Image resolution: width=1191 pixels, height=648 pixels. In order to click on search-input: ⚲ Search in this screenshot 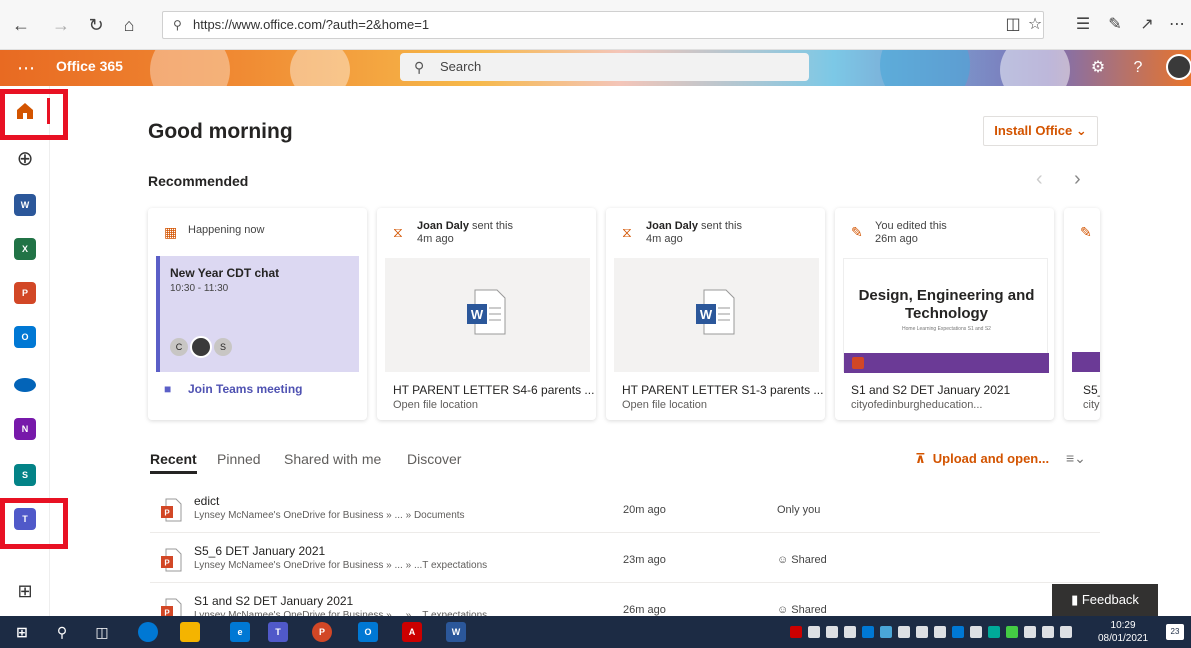, I will do `click(604, 67)`.